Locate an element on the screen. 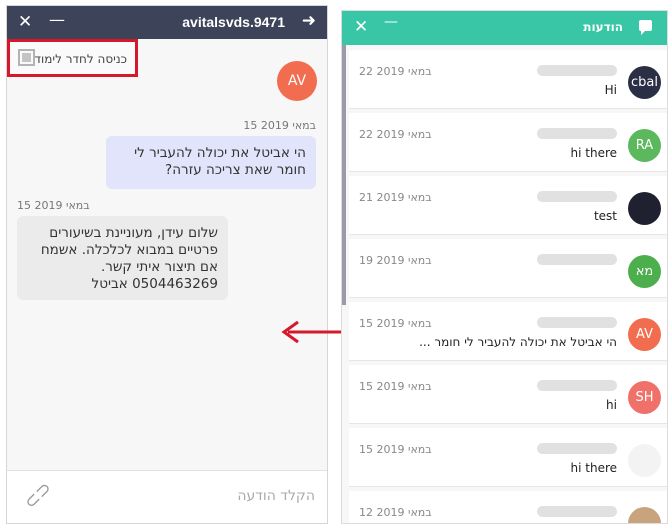 This screenshot has height=524, width=668. messages-header: ✕ — הודעות is located at coordinates (504, 28).